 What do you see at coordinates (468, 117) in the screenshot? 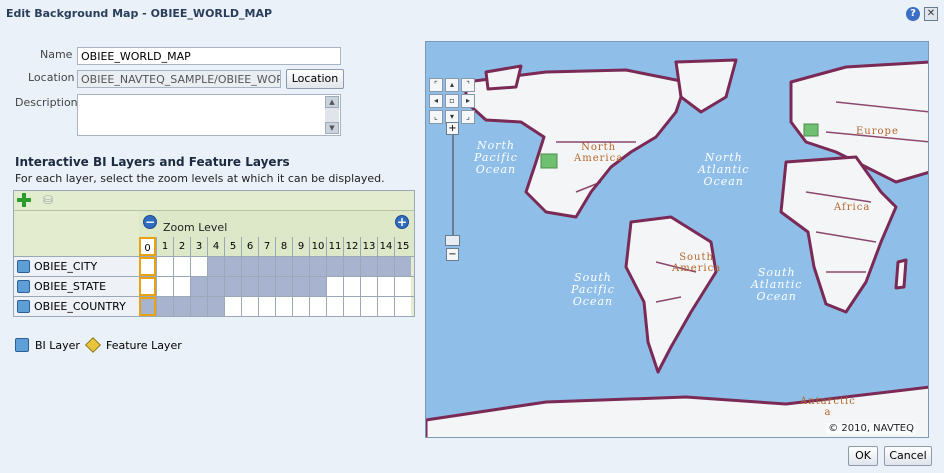
I see `pan-se-icon: ⌟` at bounding box center [468, 117].